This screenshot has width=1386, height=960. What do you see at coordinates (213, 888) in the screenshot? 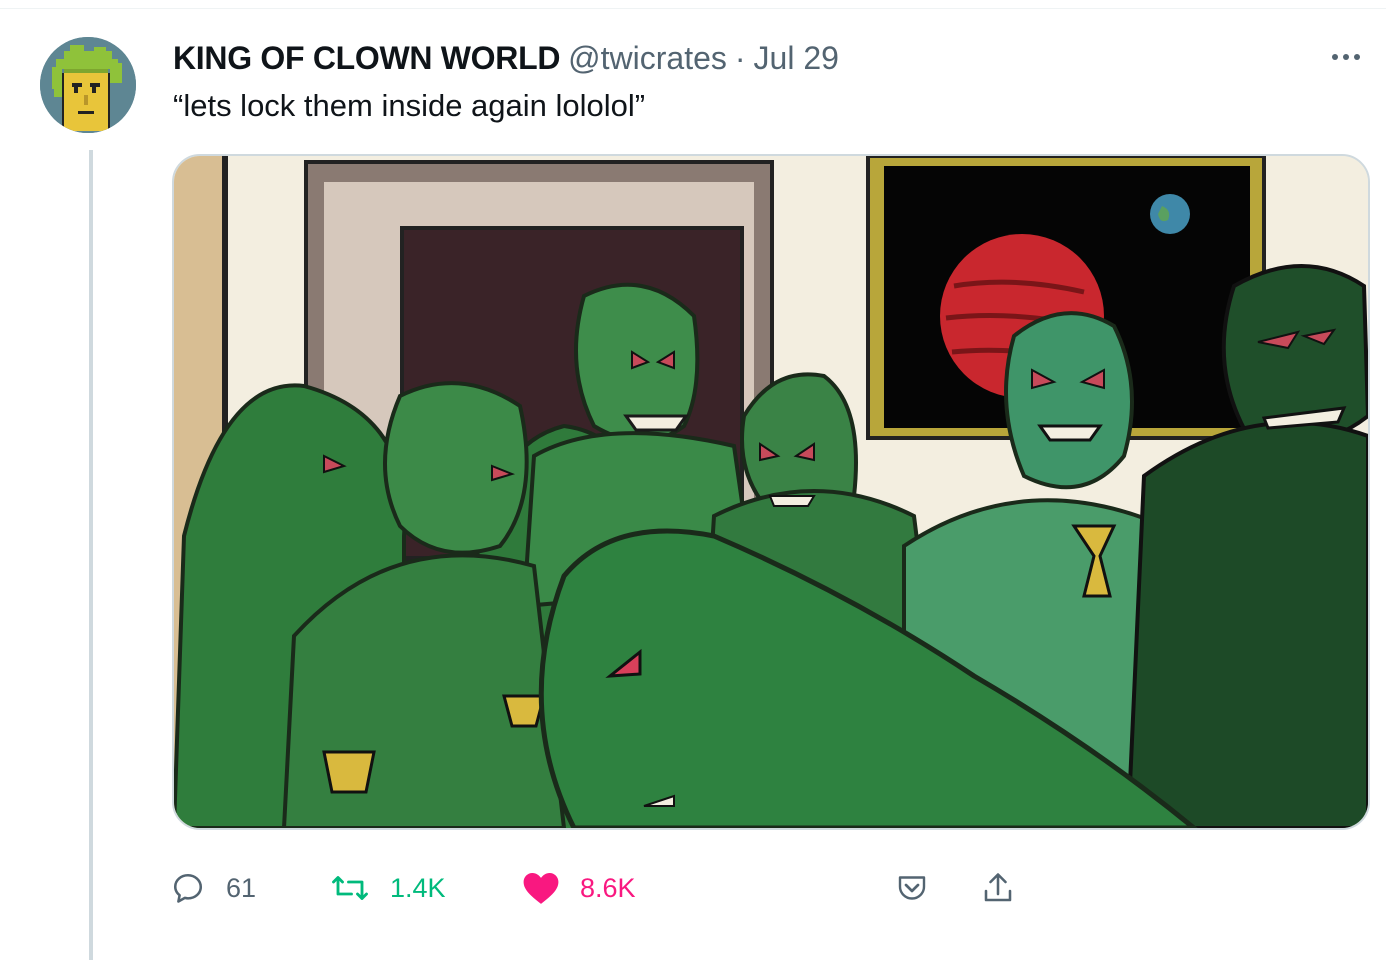
I see `reply-button: 61` at bounding box center [213, 888].